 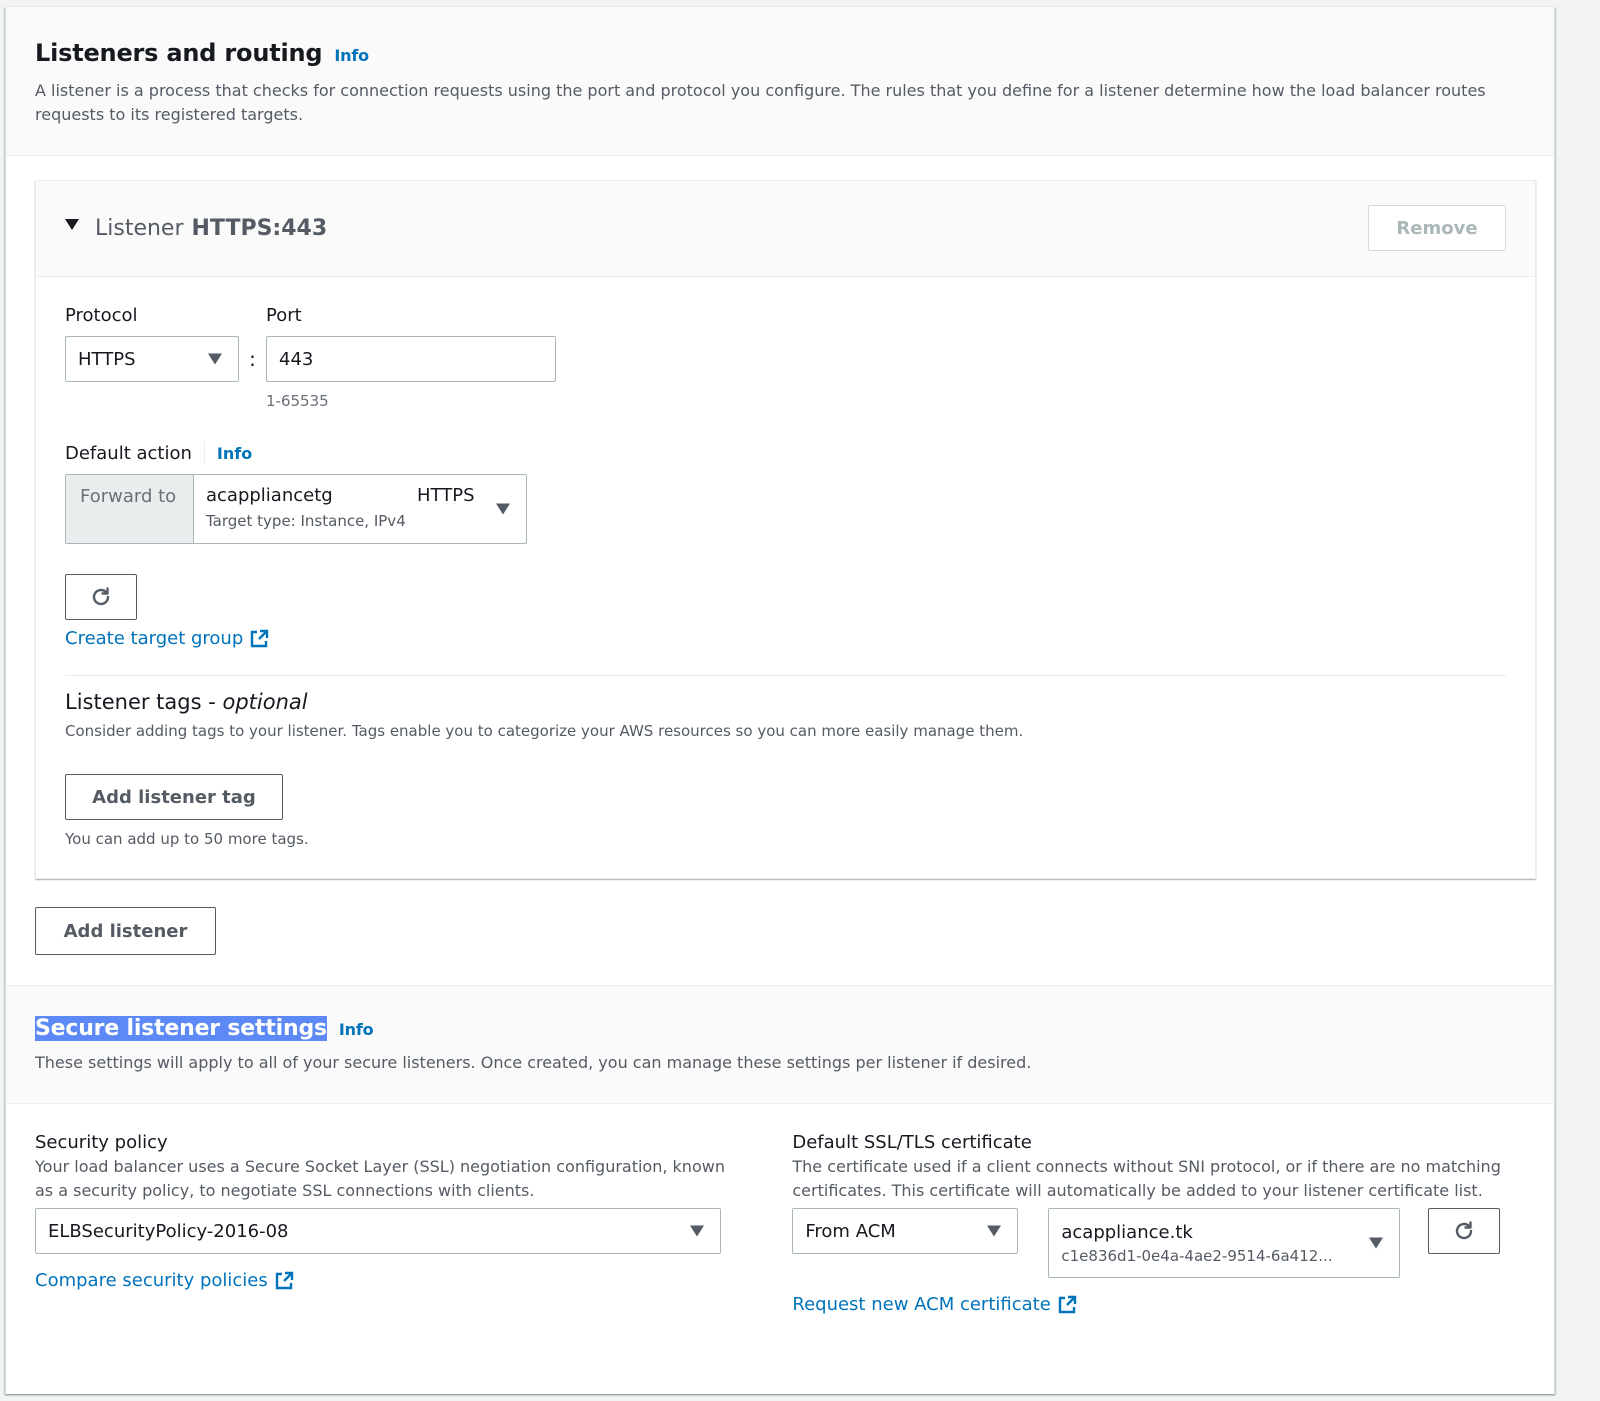 I want to click on default-action-label-row: Default action Info, so click(x=785, y=453).